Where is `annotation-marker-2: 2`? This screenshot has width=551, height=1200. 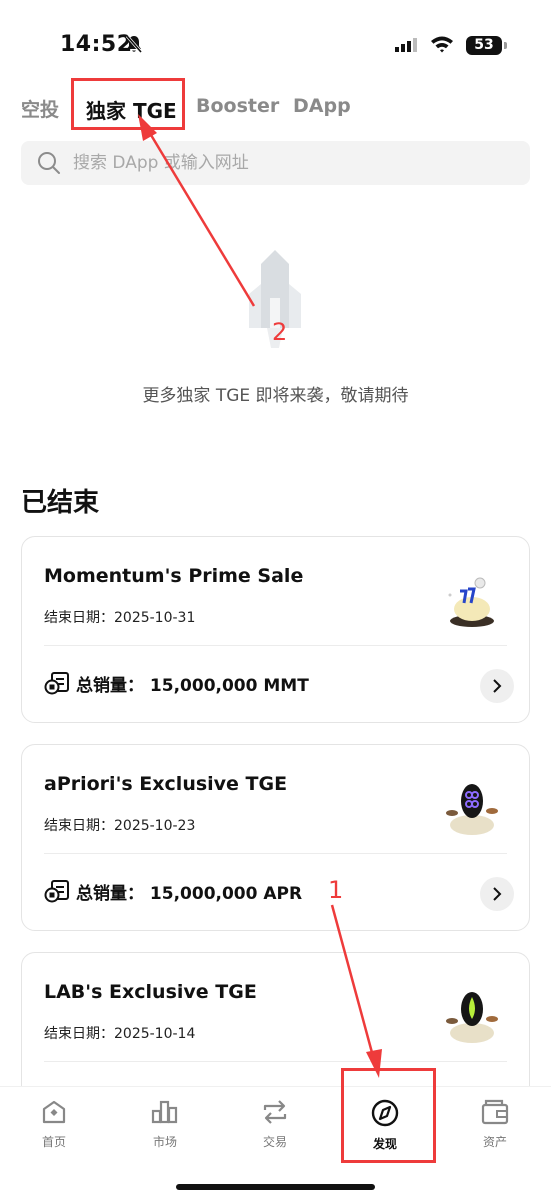 annotation-marker-2: 2 is located at coordinates (280, 332).